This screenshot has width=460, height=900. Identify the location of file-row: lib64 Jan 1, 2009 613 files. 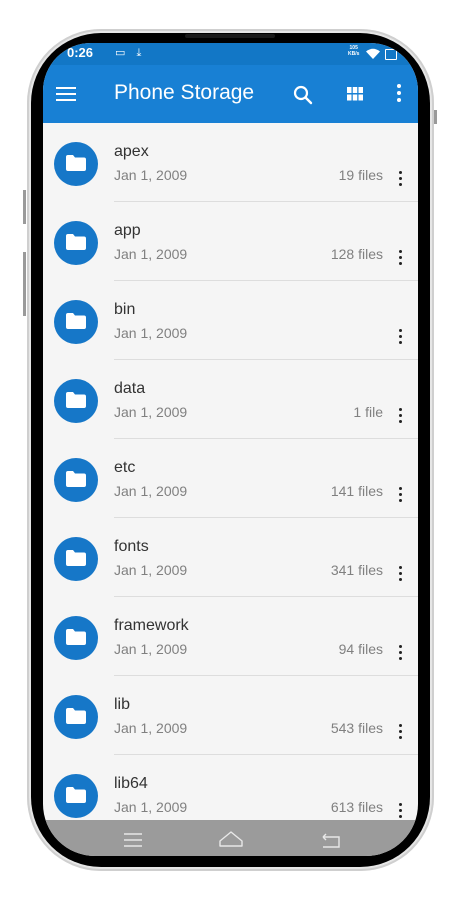
(230, 787).